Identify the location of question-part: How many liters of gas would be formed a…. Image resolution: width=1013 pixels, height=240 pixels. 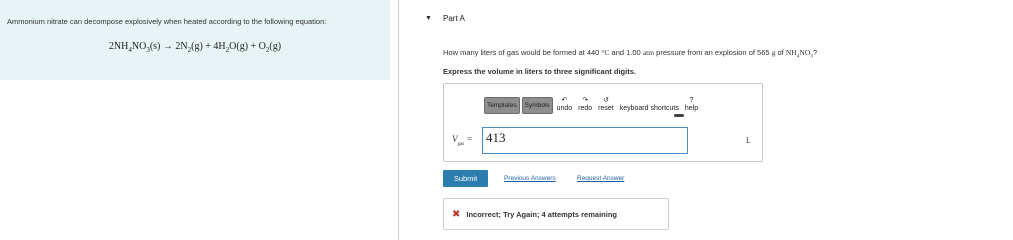
(522, 52).